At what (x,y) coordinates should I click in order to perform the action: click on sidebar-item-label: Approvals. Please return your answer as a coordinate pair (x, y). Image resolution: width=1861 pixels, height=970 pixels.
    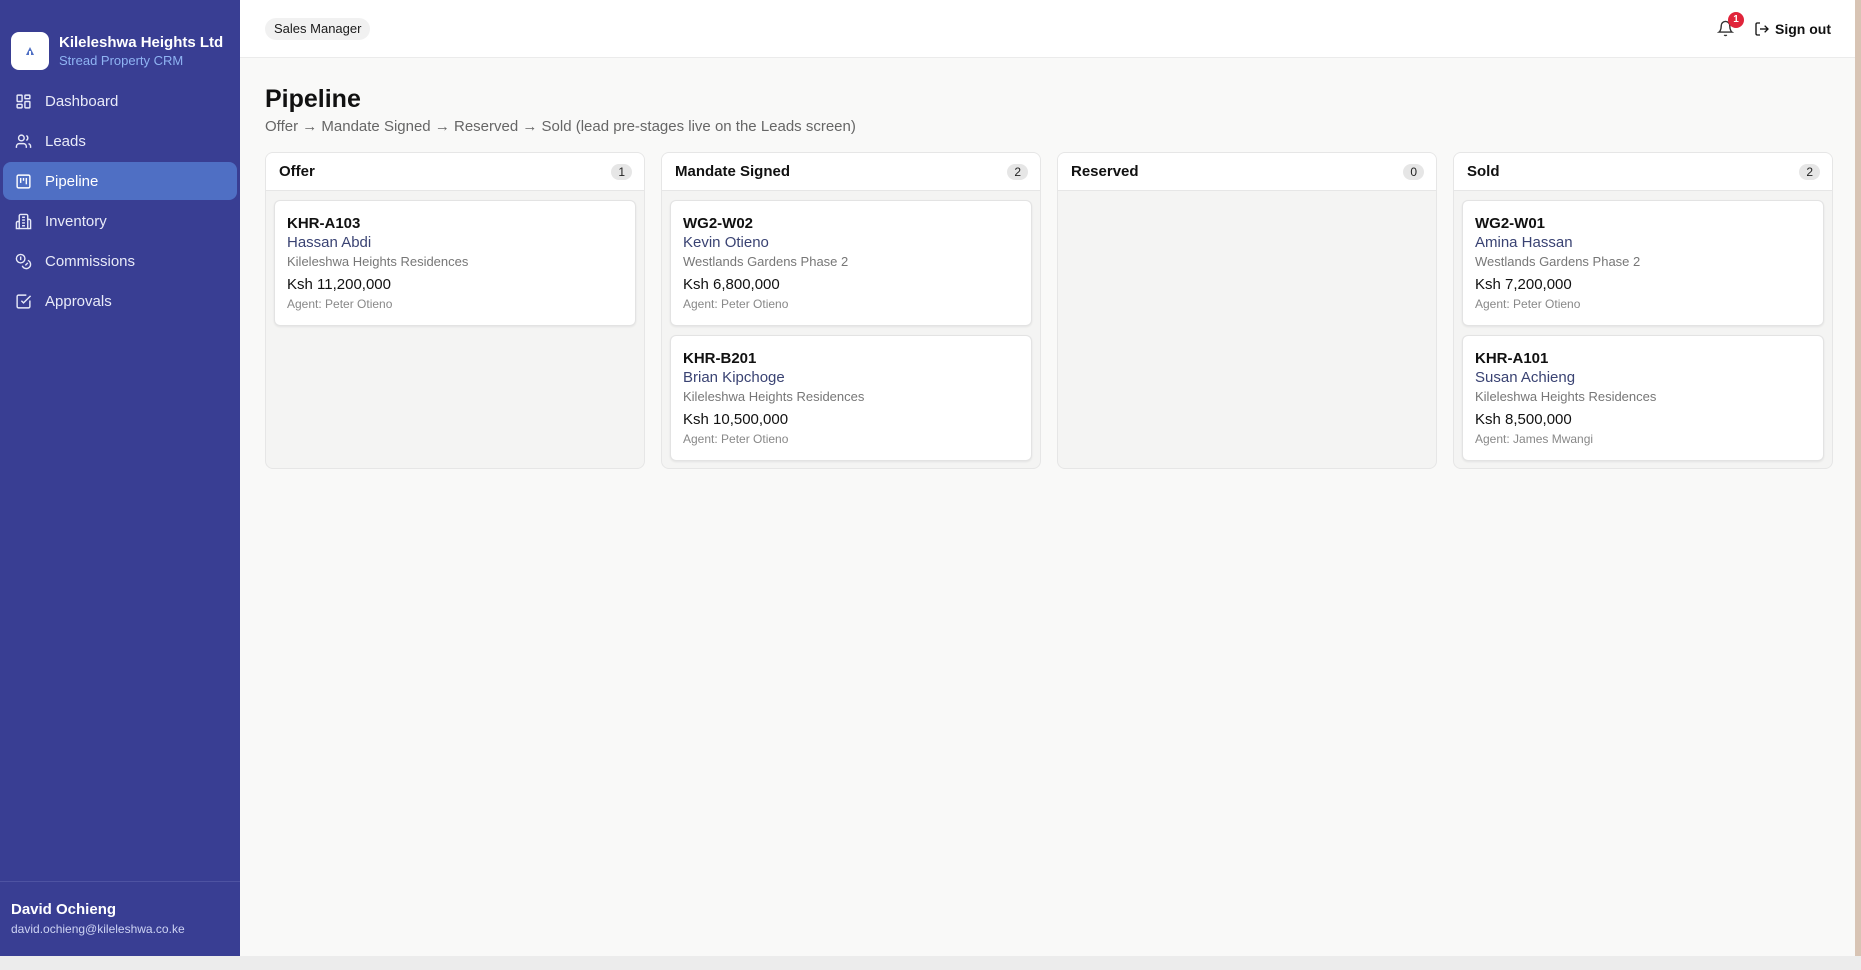
    Looking at the image, I should click on (78, 301).